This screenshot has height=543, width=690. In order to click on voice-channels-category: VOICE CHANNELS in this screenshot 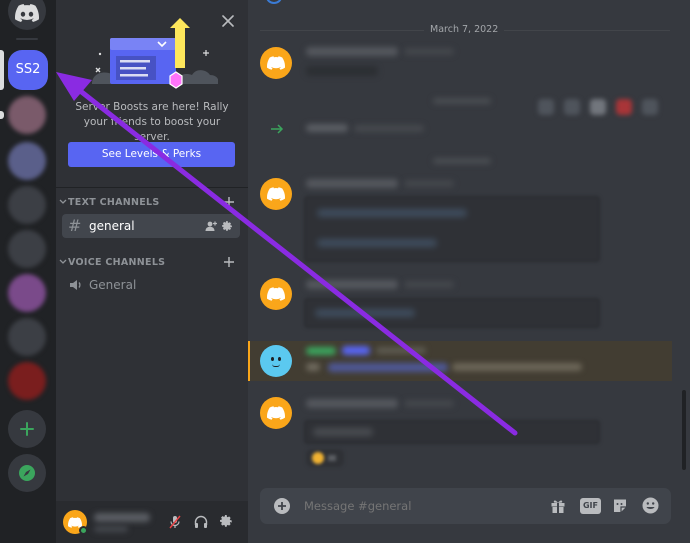, I will do `click(152, 262)`.